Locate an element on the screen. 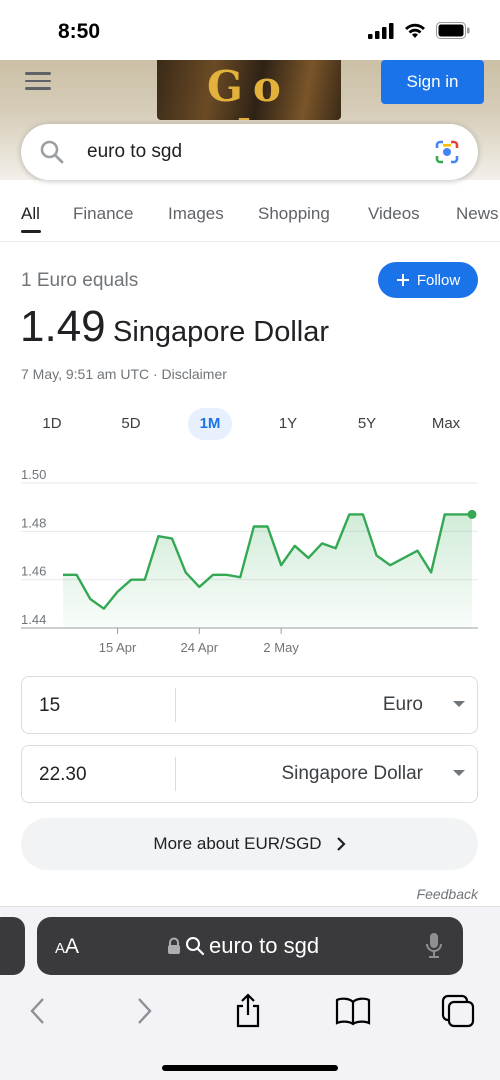  address-bar-content: euro to sgd is located at coordinates (243, 946).